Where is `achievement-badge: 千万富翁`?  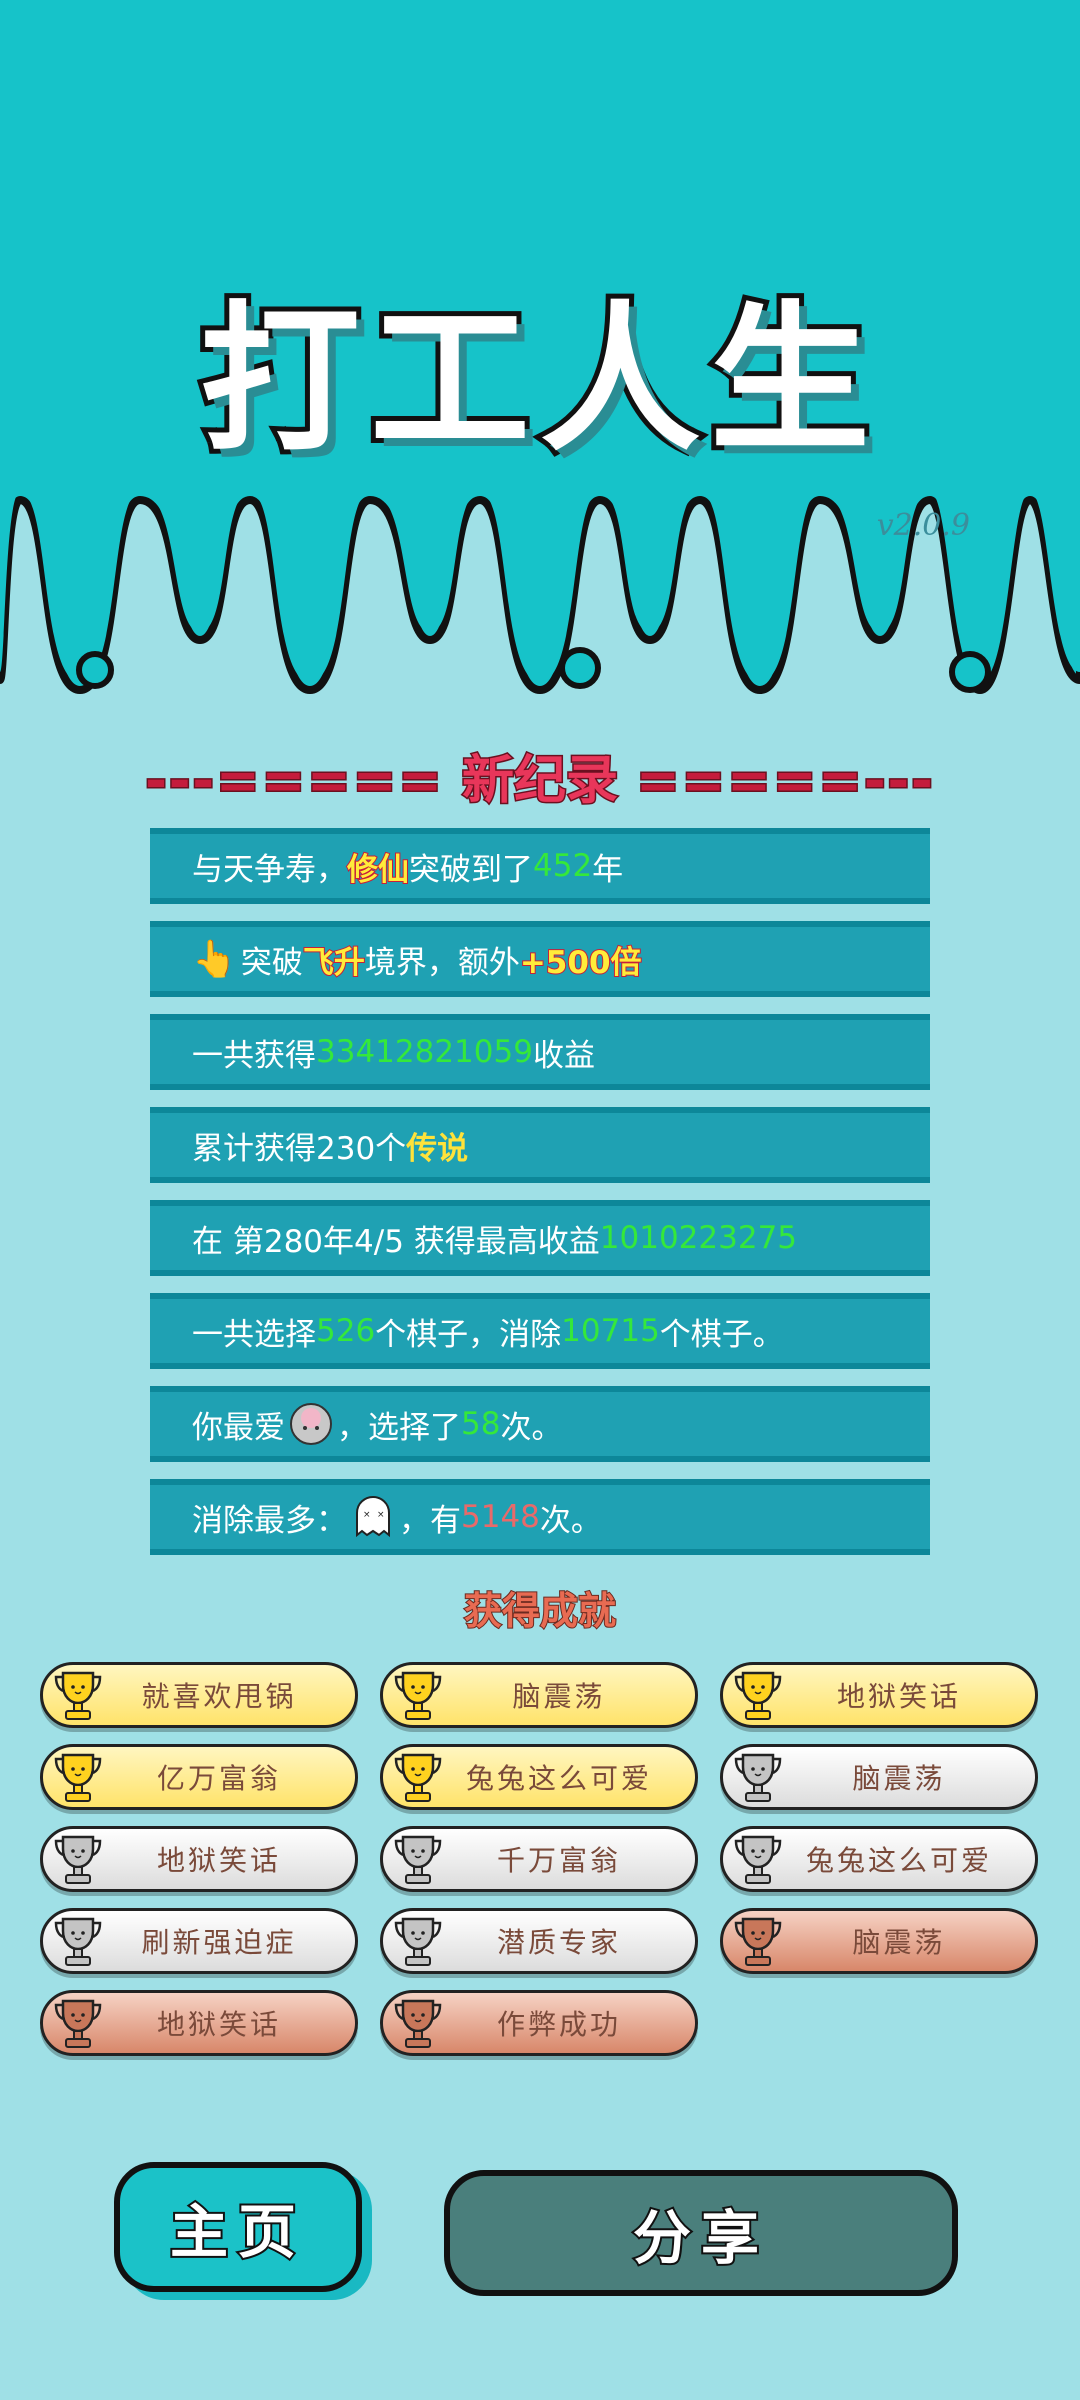
achievement-badge: 千万富翁 is located at coordinates (539, 1859).